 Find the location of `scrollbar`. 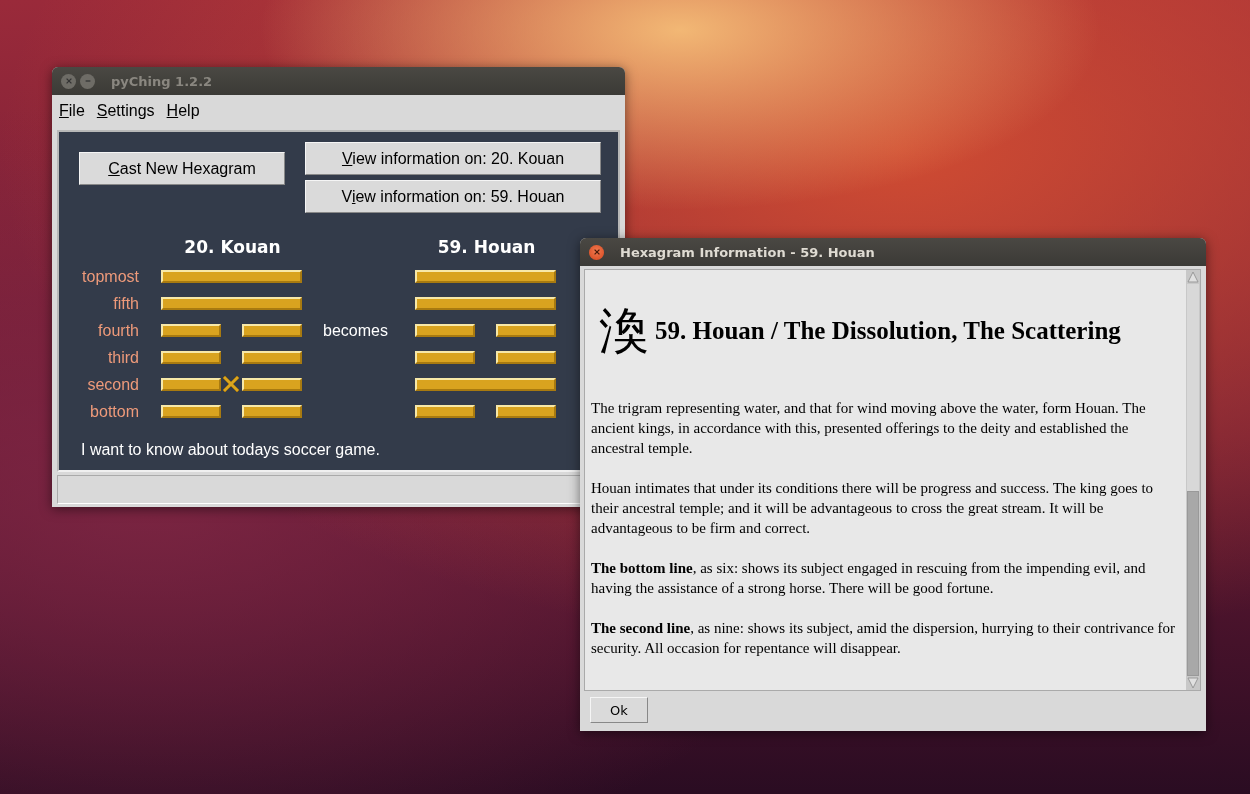

scrollbar is located at coordinates (1193, 480).